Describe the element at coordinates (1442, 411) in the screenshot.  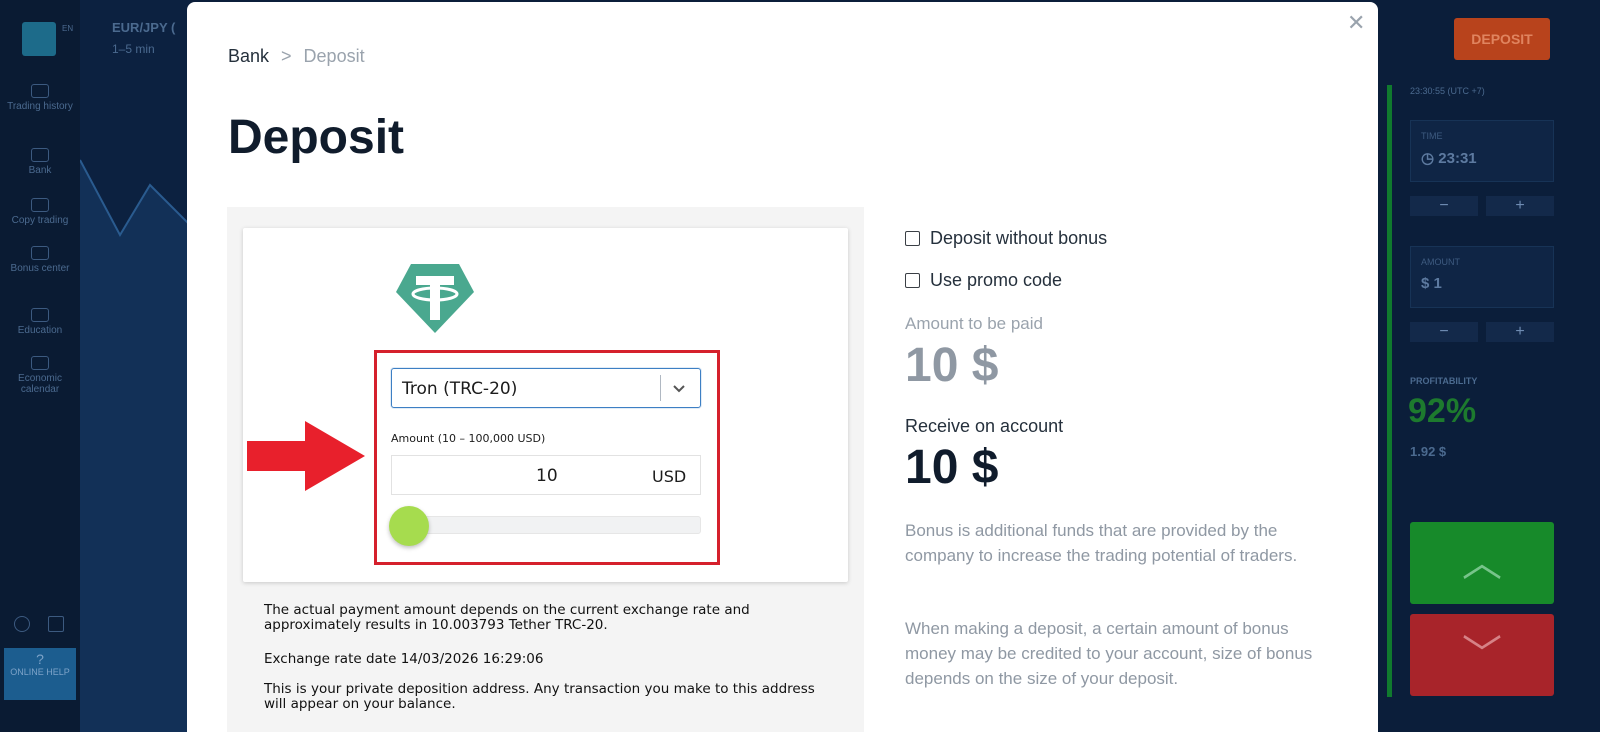
I see `profitability-value: 92%` at that location.